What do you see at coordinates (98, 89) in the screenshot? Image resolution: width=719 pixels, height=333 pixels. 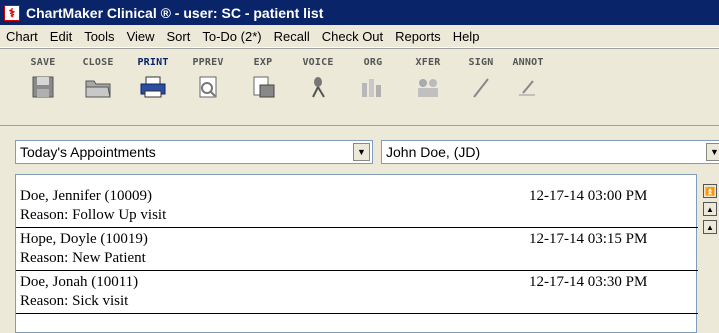 I see `folder-icon` at bounding box center [98, 89].